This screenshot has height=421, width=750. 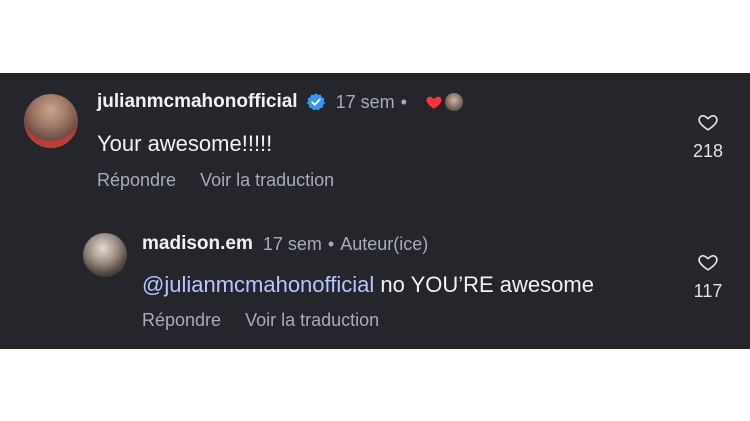 I want to click on username: julianmcmahonofficial, so click(x=197, y=102).